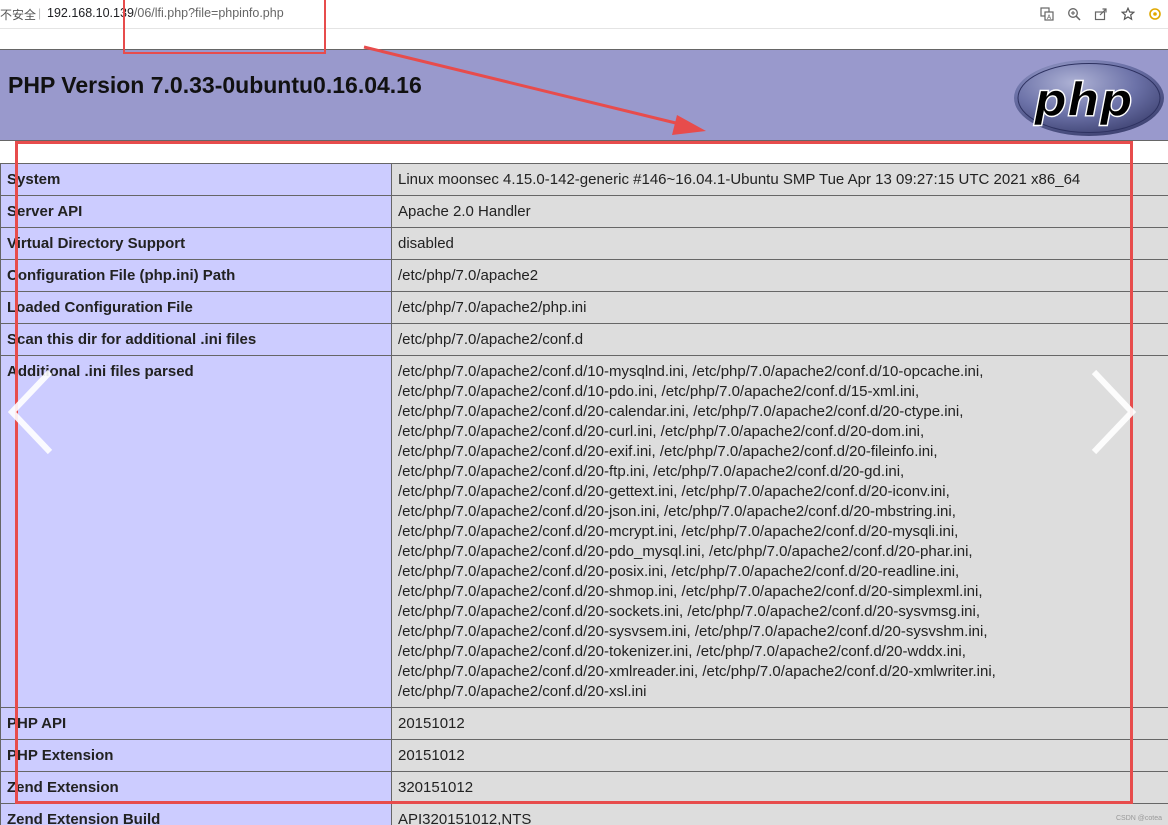 The width and height of the screenshot is (1168, 825). What do you see at coordinates (215, 85) in the screenshot?
I see `php-version-title: PHP Version 7.0.33-0ubuntu0.16.04.16` at bounding box center [215, 85].